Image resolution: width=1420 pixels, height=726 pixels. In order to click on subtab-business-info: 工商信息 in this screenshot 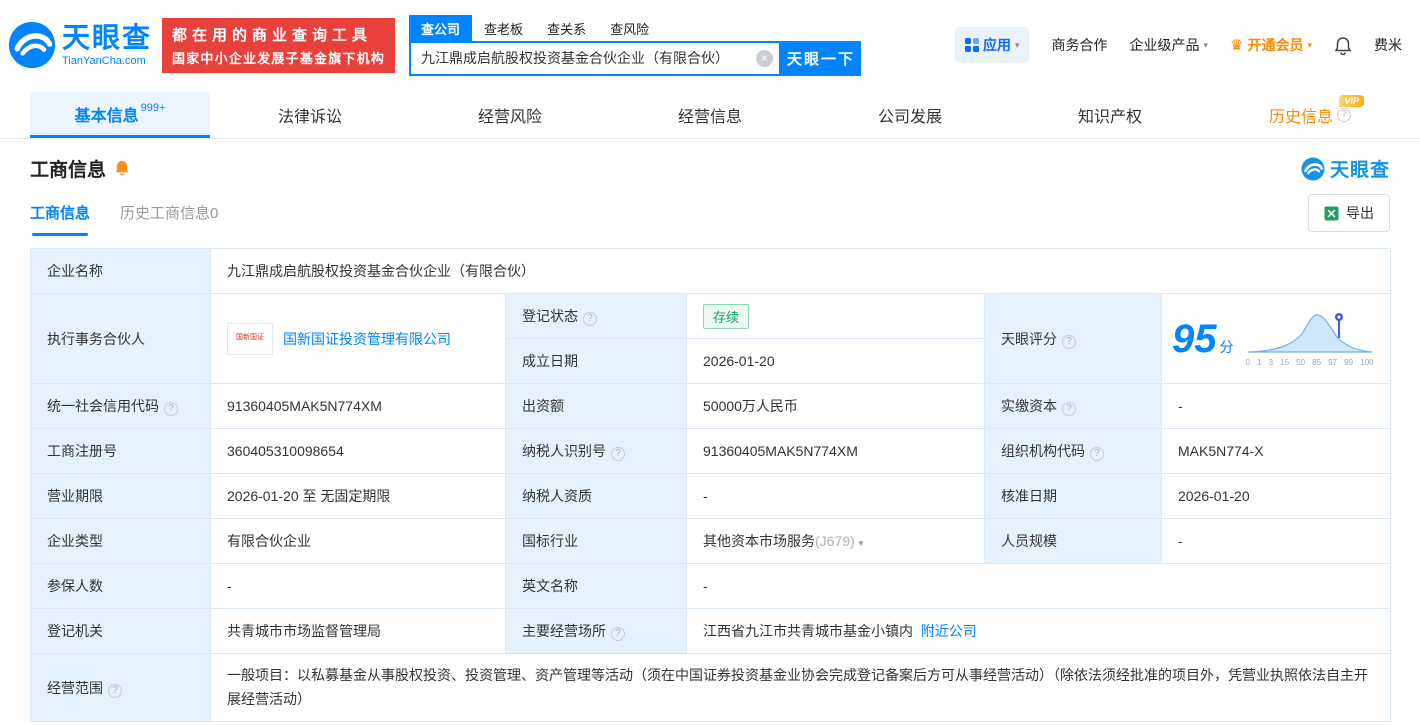, I will do `click(60, 219)`.